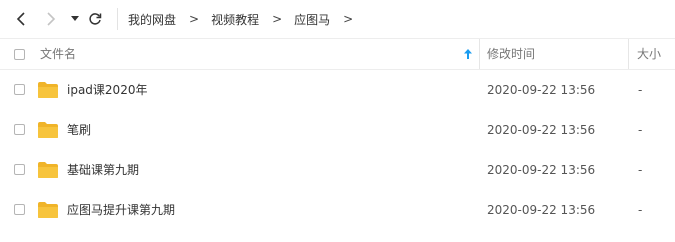 The width and height of the screenshot is (675, 242). I want to click on chevron-right-icon, so click(51, 19).